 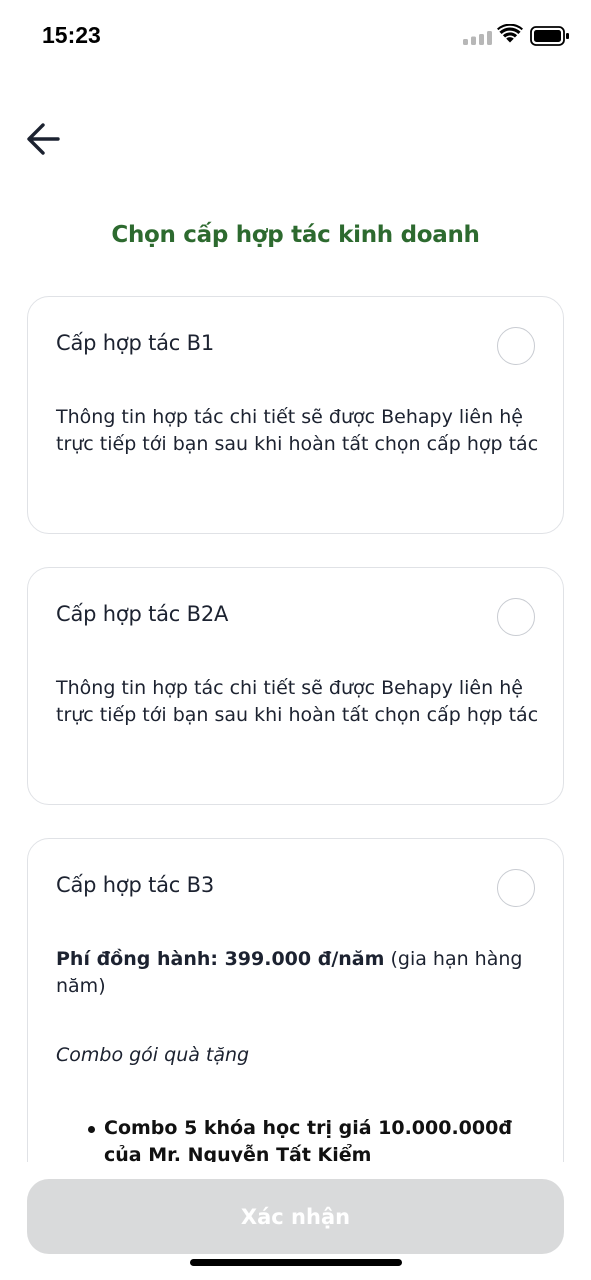 What do you see at coordinates (295, 1216) in the screenshot?
I see `confirm-button: Xác nhận` at bounding box center [295, 1216].